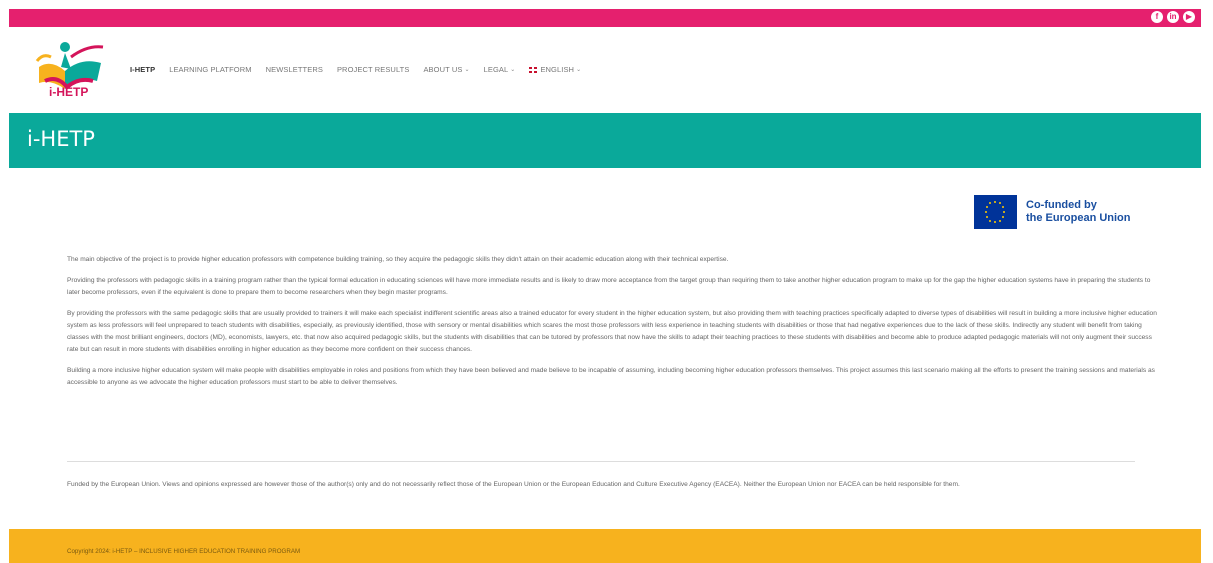 The width and height of the screenshot is (1213, 563). I want to click on nav-label: NEWSLETTERS, so click(294, 69).